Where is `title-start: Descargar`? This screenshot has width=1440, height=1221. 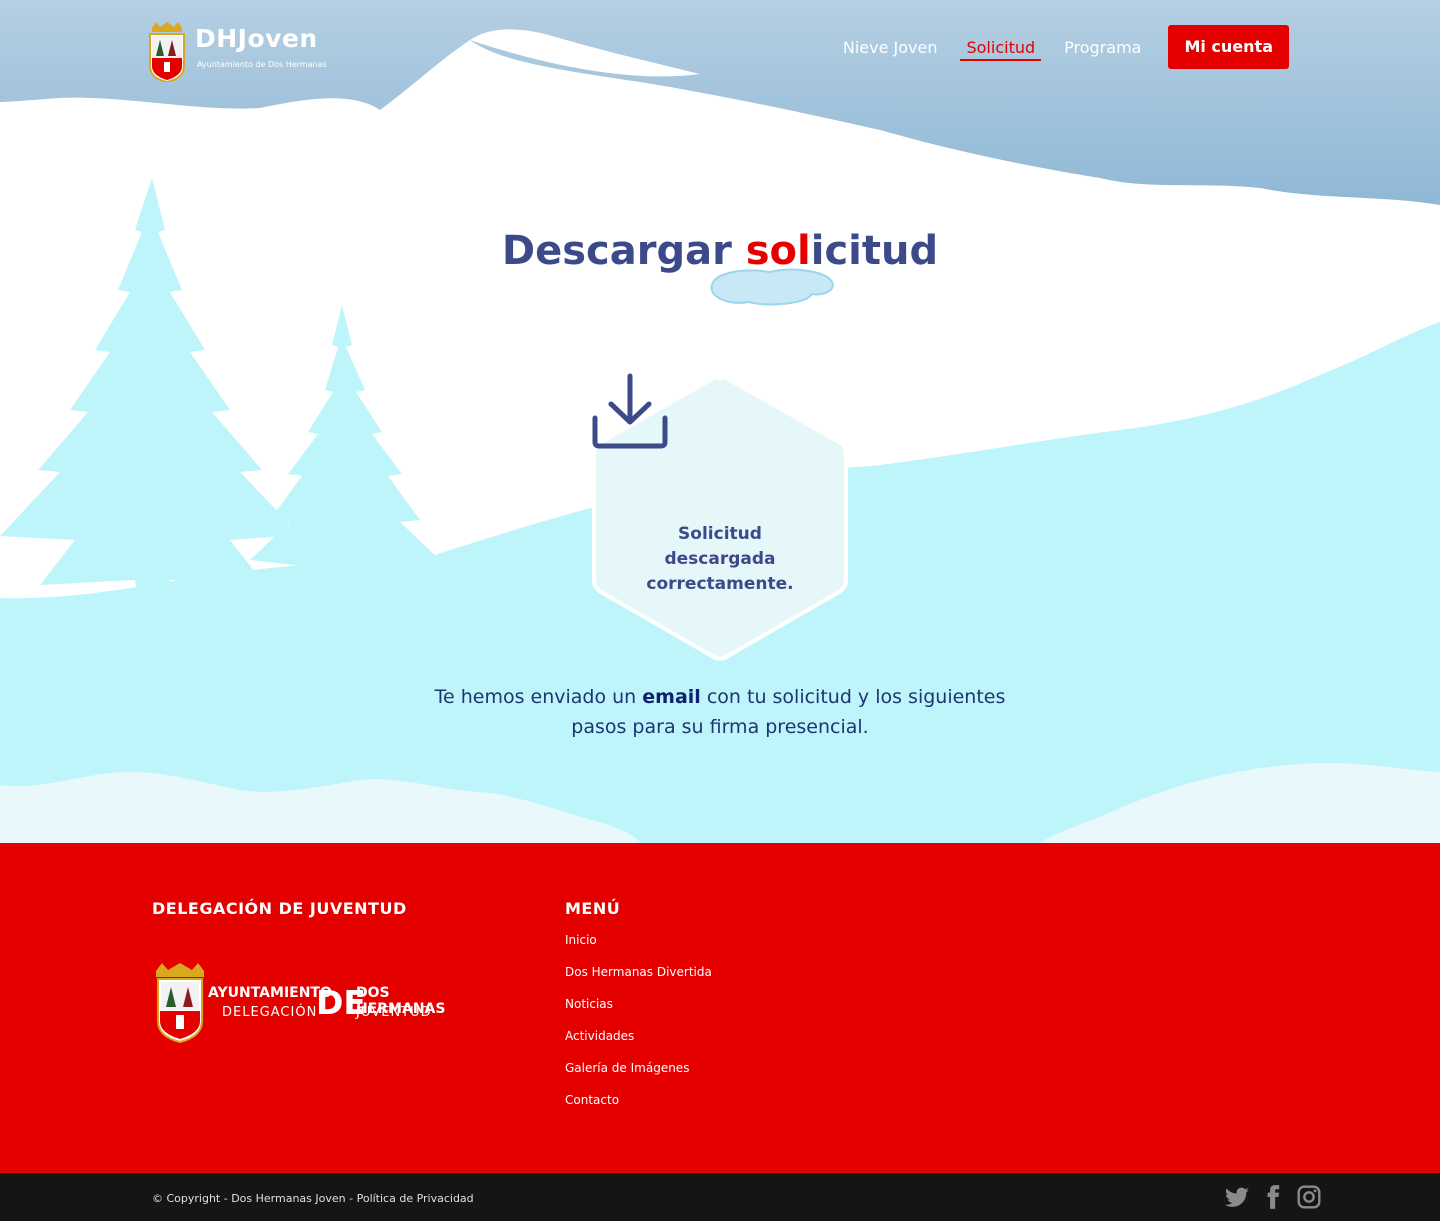 title-start: Descargar is located at coordinates (623, 251).